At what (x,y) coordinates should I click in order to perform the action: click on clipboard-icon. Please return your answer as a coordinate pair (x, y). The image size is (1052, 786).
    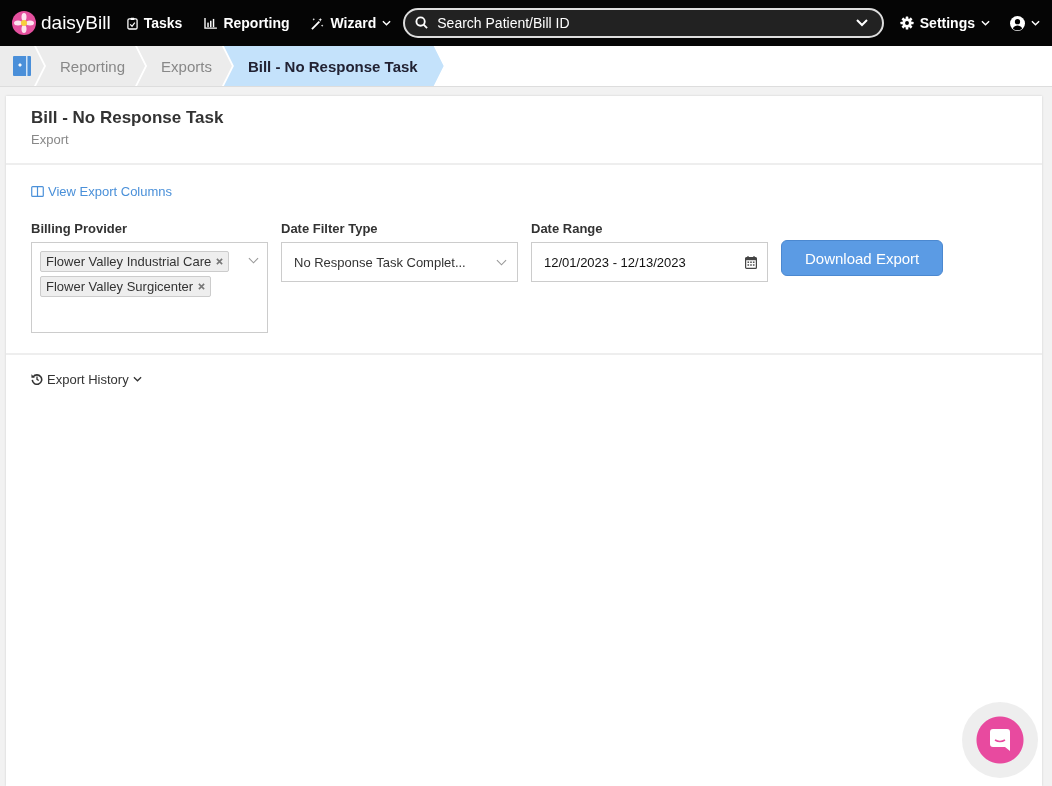
    Looking at the image, I should click on (132, 23).